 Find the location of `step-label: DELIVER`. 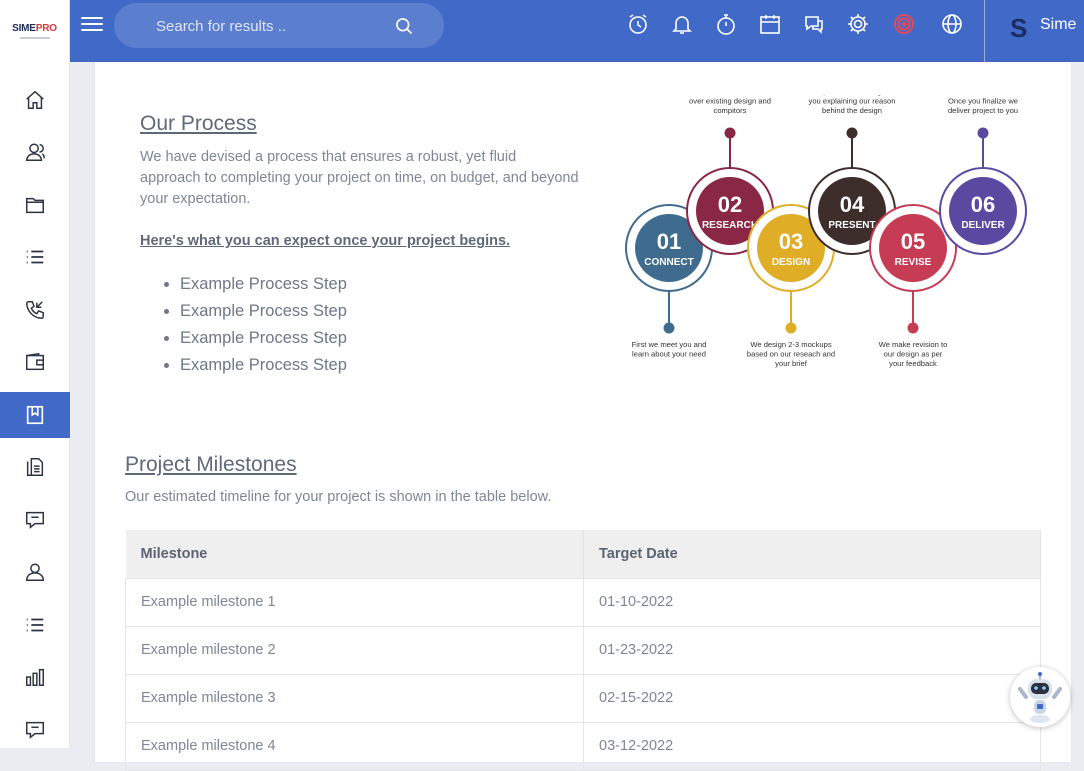

step-label: DELIVER is located at coordinates (983, 225).